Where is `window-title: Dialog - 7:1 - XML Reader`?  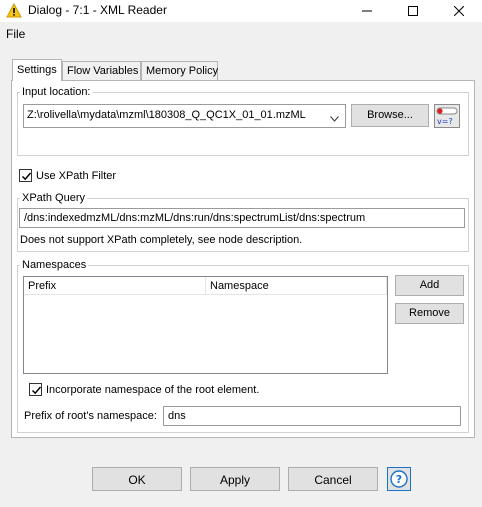
window-title: Dialog - 7:1 - XML Reader is located at coordinates (97, 10).